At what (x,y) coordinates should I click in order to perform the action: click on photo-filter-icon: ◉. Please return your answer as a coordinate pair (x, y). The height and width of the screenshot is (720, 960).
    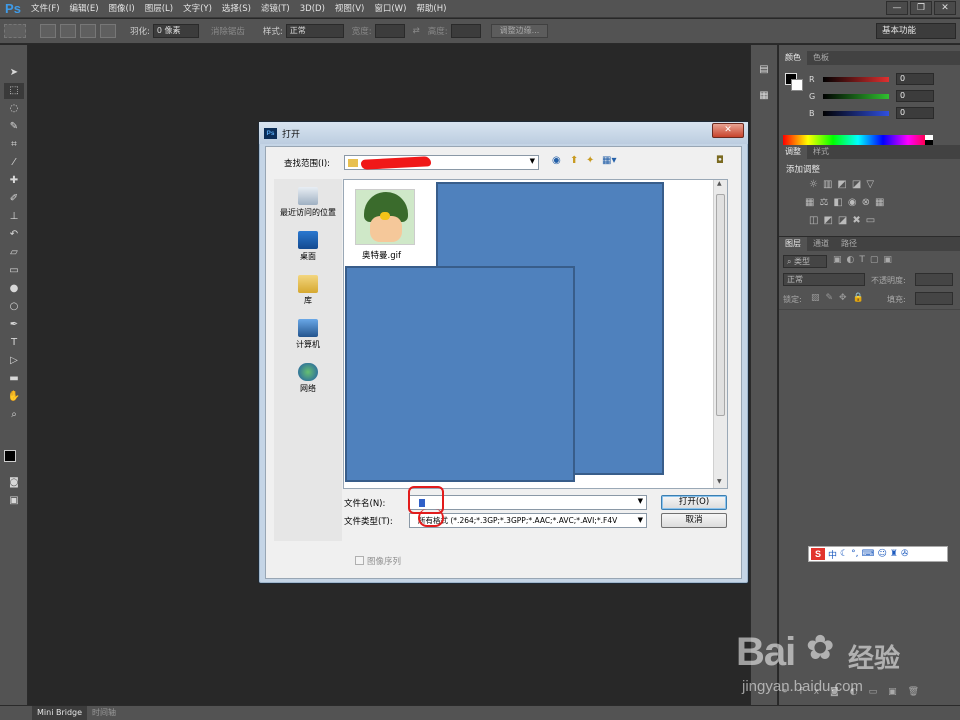
    Looking at the image, I should click on (852, 202).